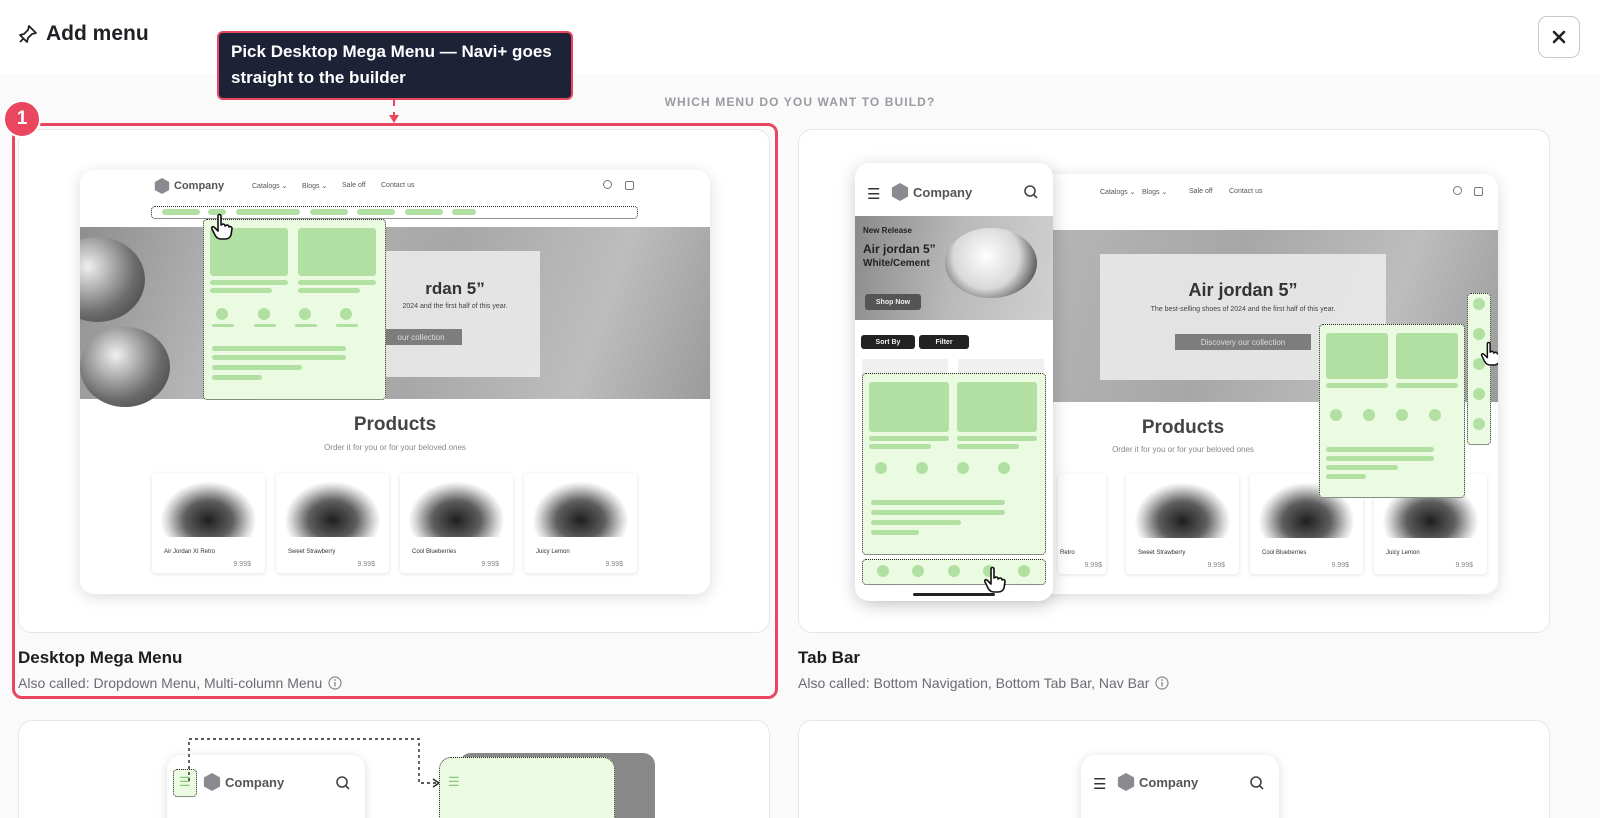  I want to click on info-icon, so click(1162, 683).